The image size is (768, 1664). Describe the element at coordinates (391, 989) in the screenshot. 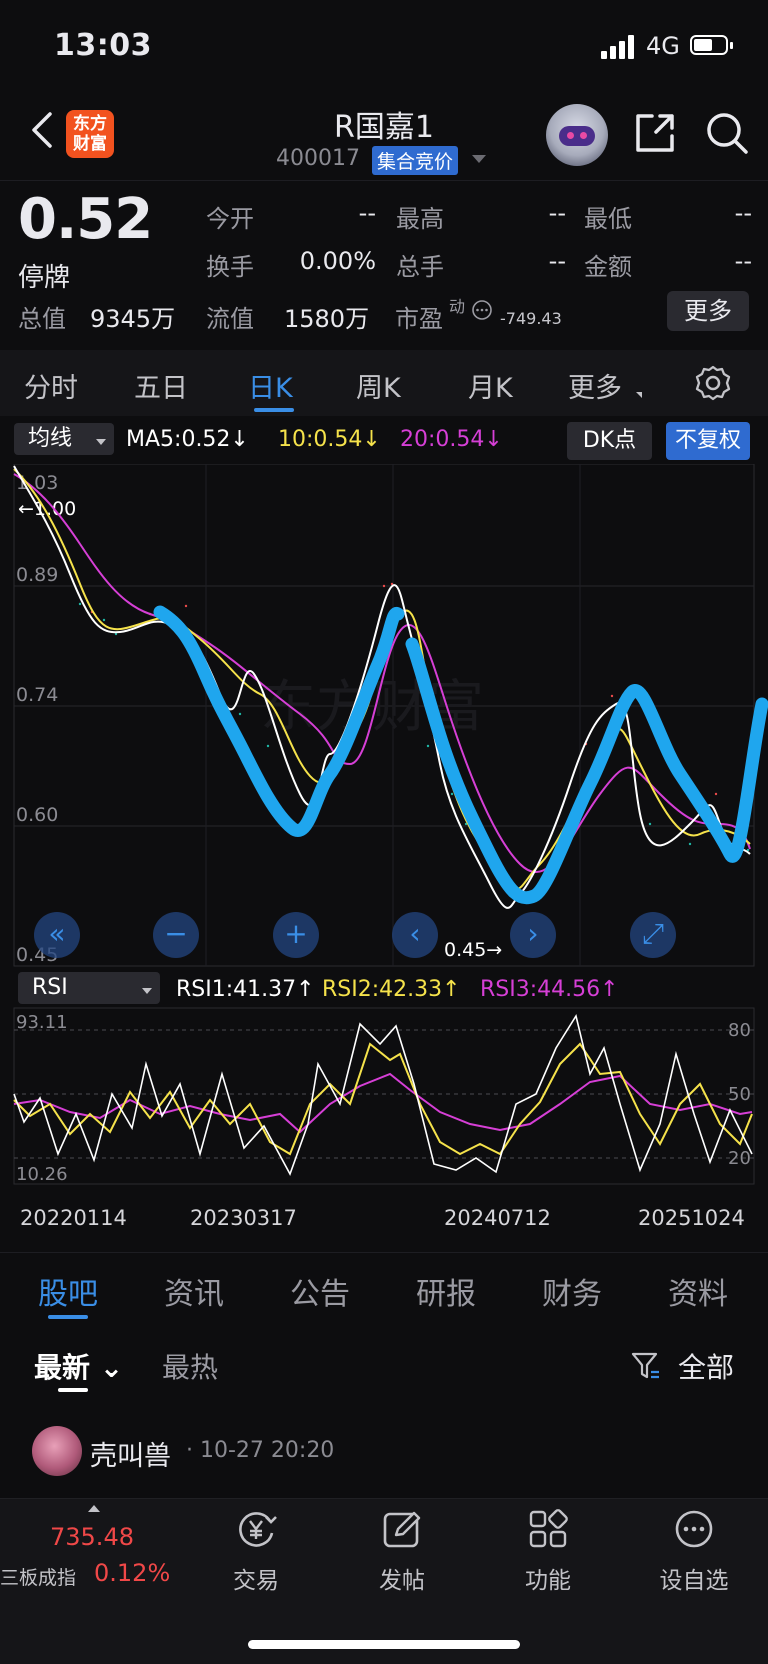

I see `rsi2-value: RSI2:42.33↑` at that location.